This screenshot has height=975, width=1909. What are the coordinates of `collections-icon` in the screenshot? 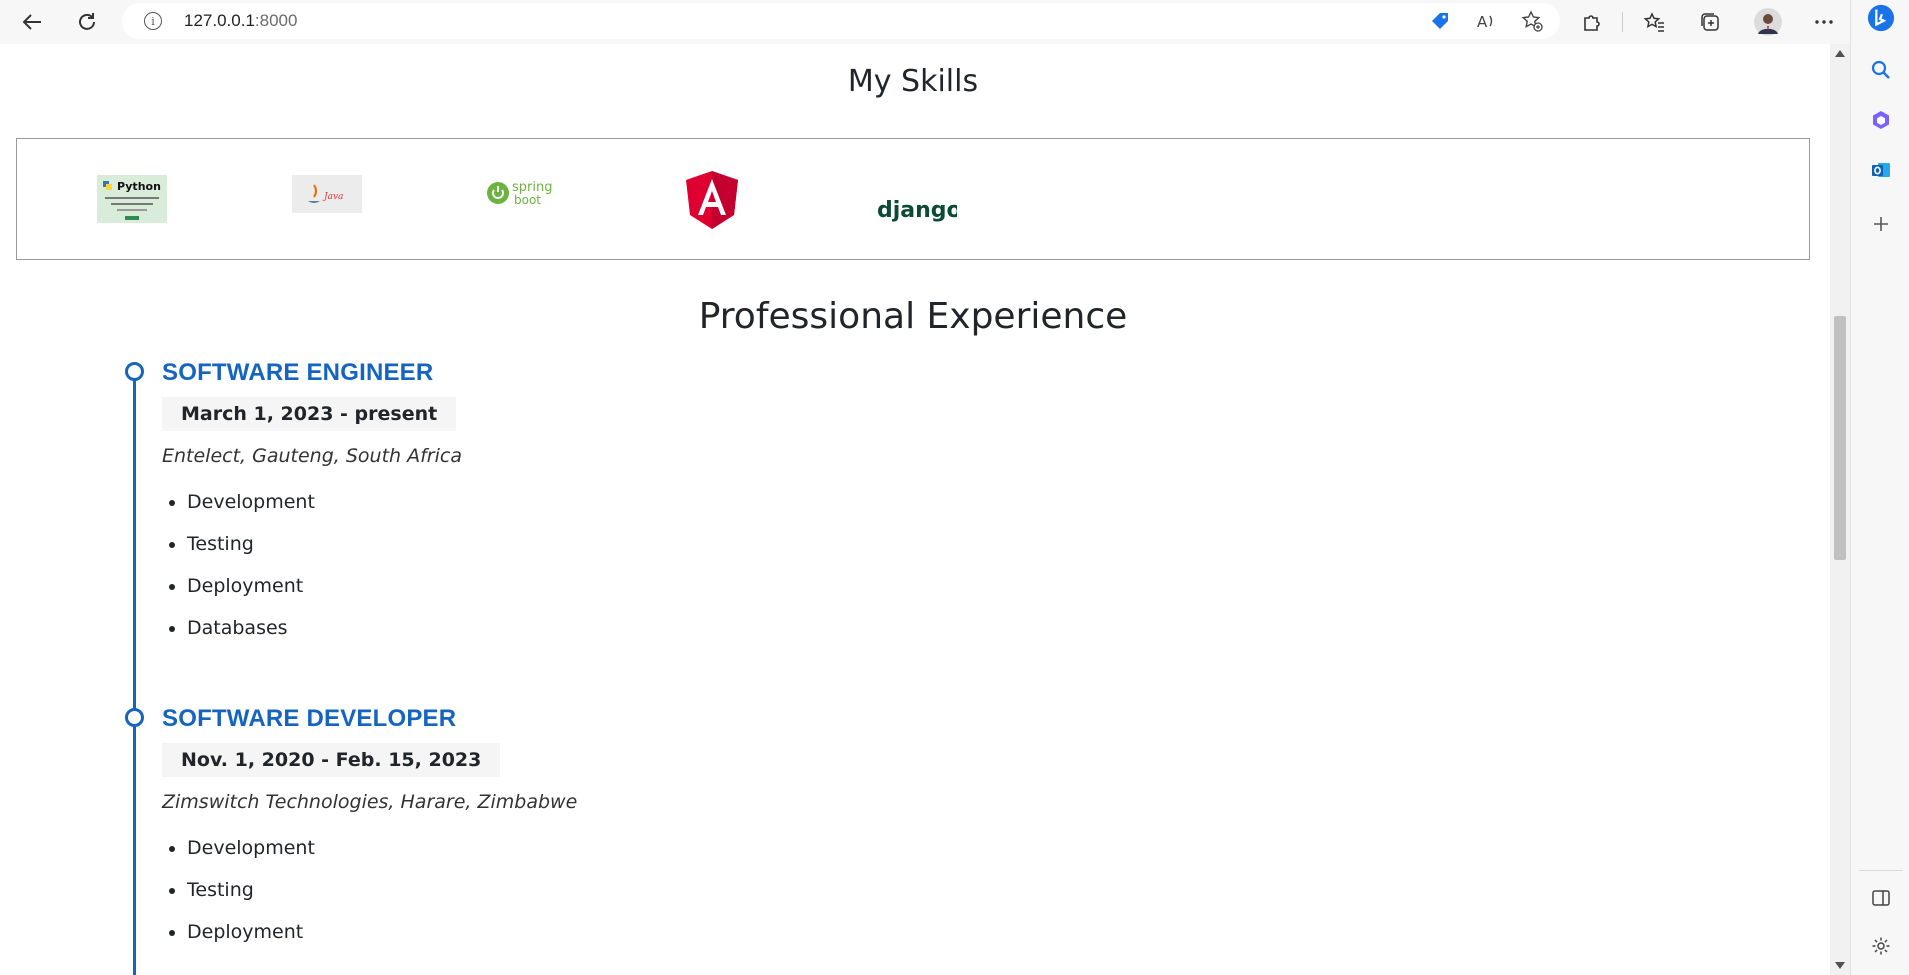 It's located at (1710, 22).